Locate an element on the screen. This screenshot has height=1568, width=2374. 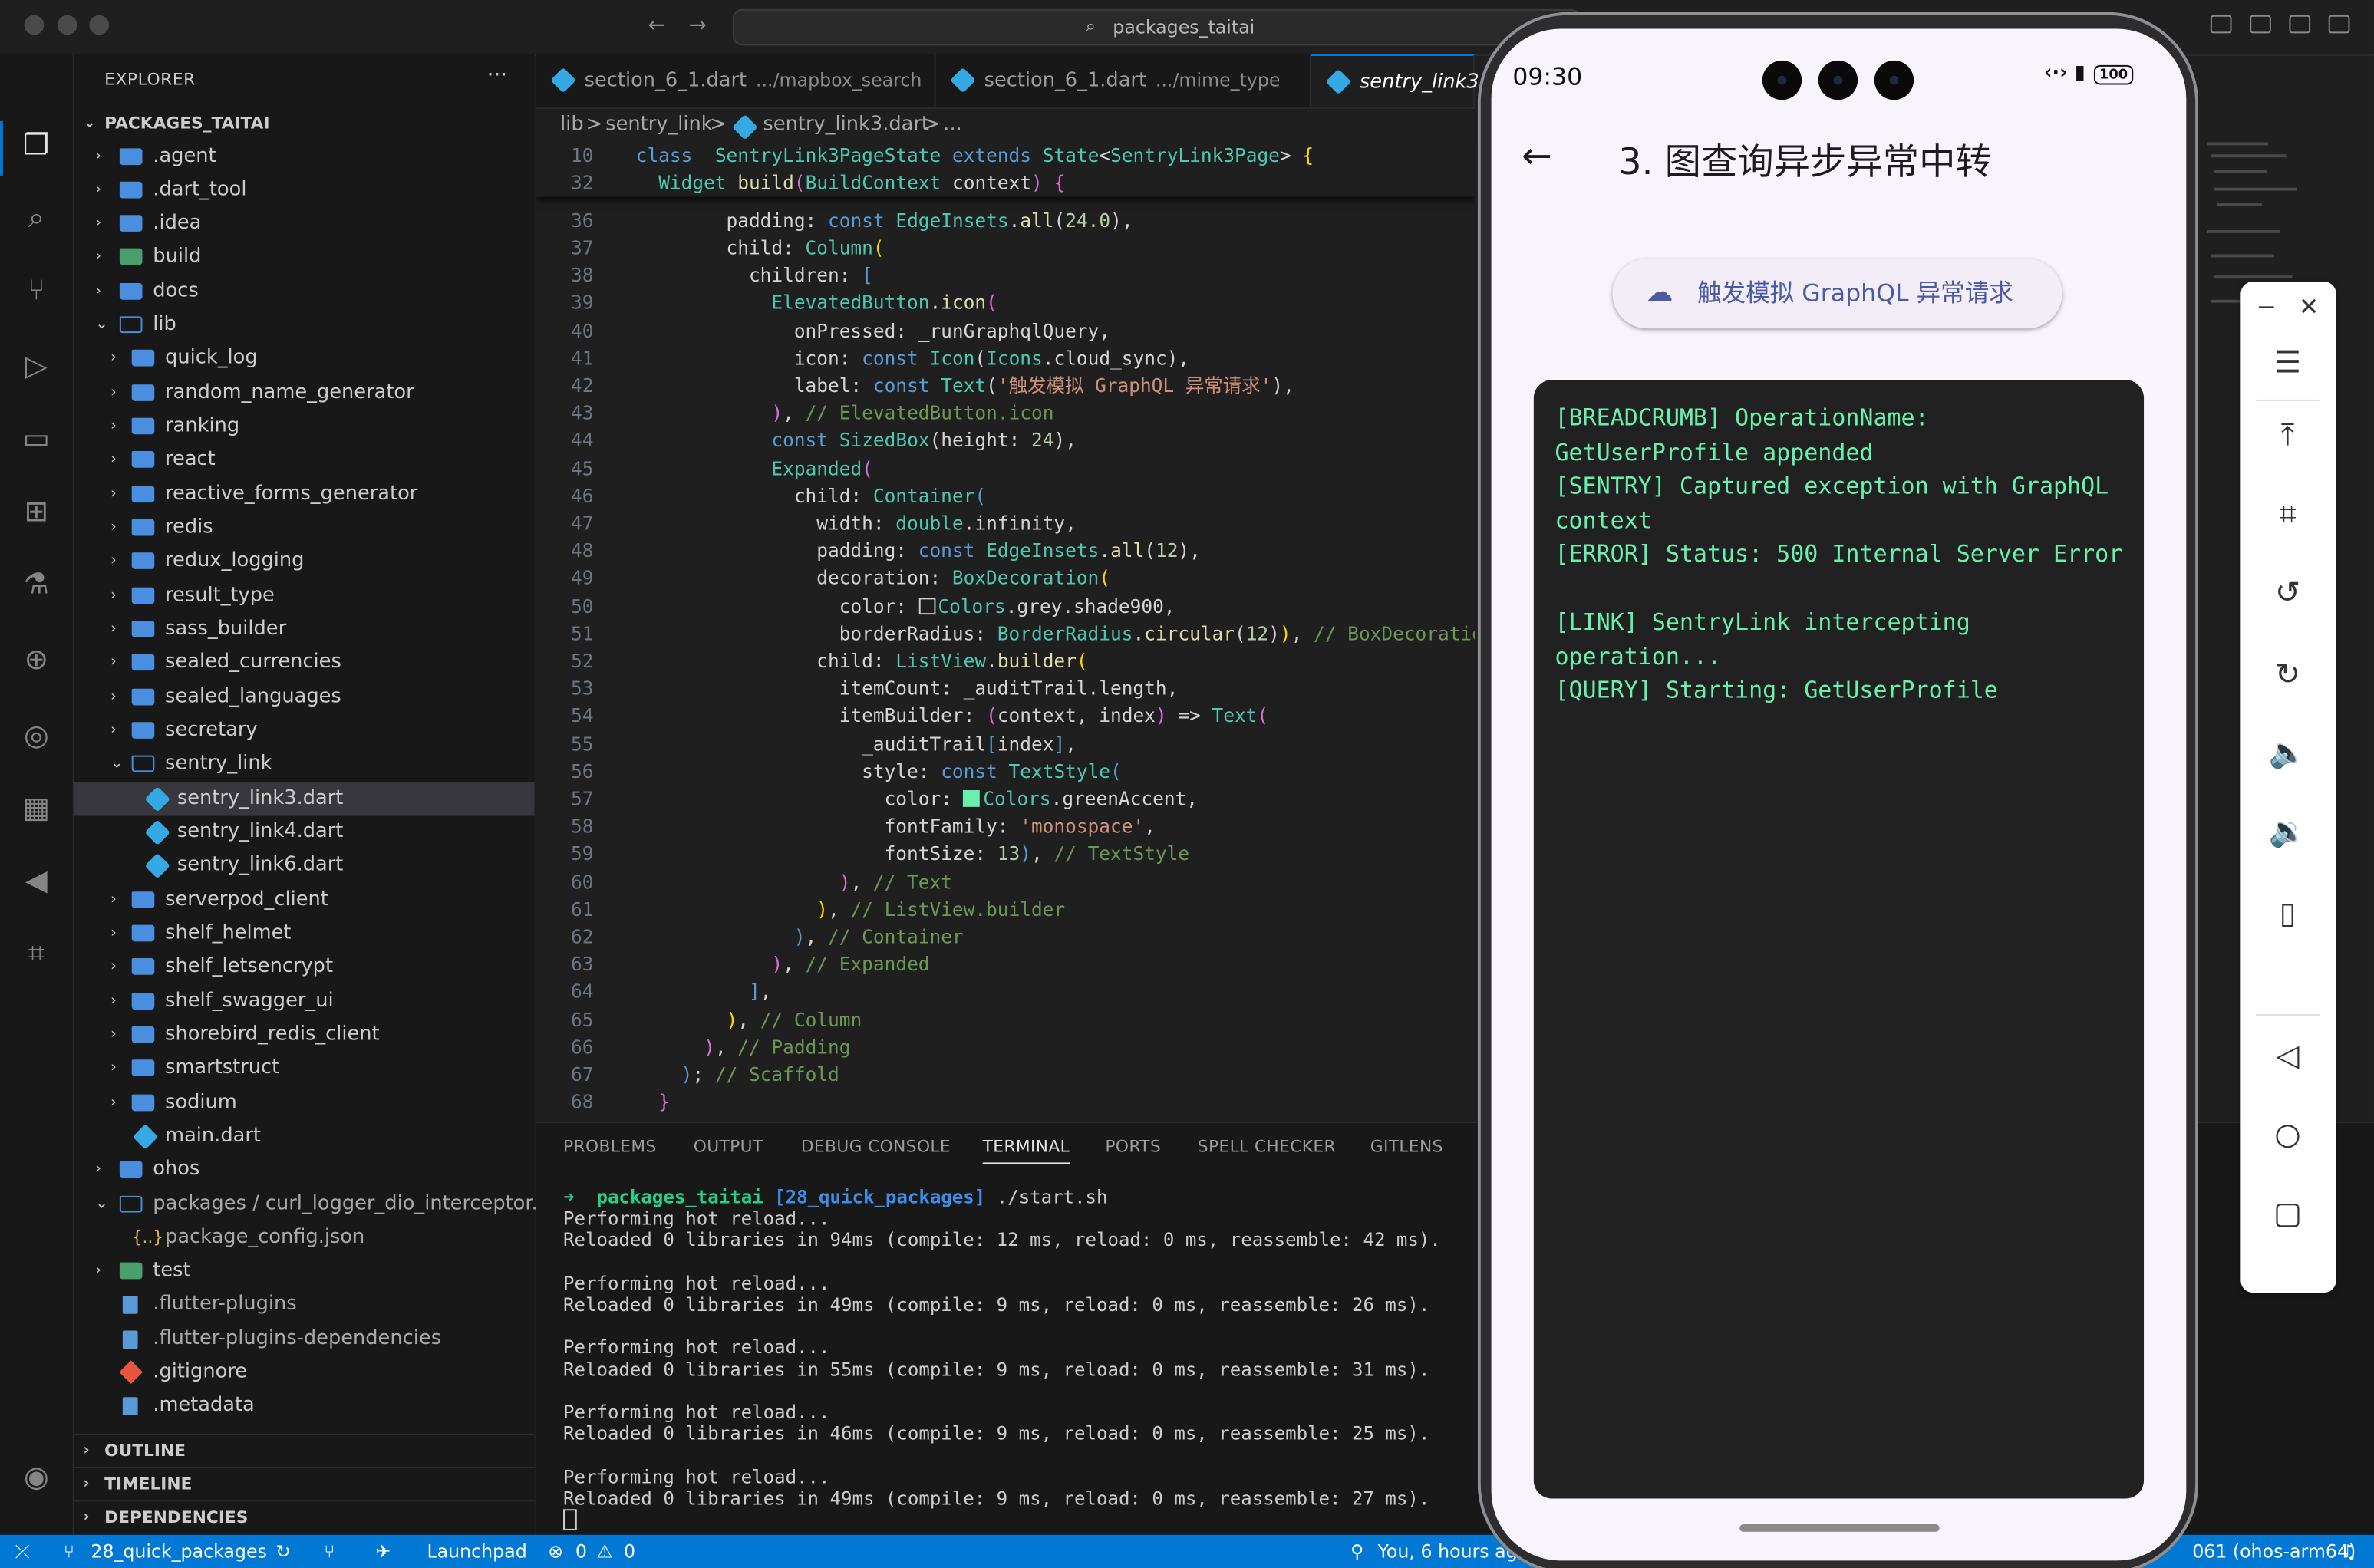
recents-icon: ▢ is located at coordinates (2287, 1212).